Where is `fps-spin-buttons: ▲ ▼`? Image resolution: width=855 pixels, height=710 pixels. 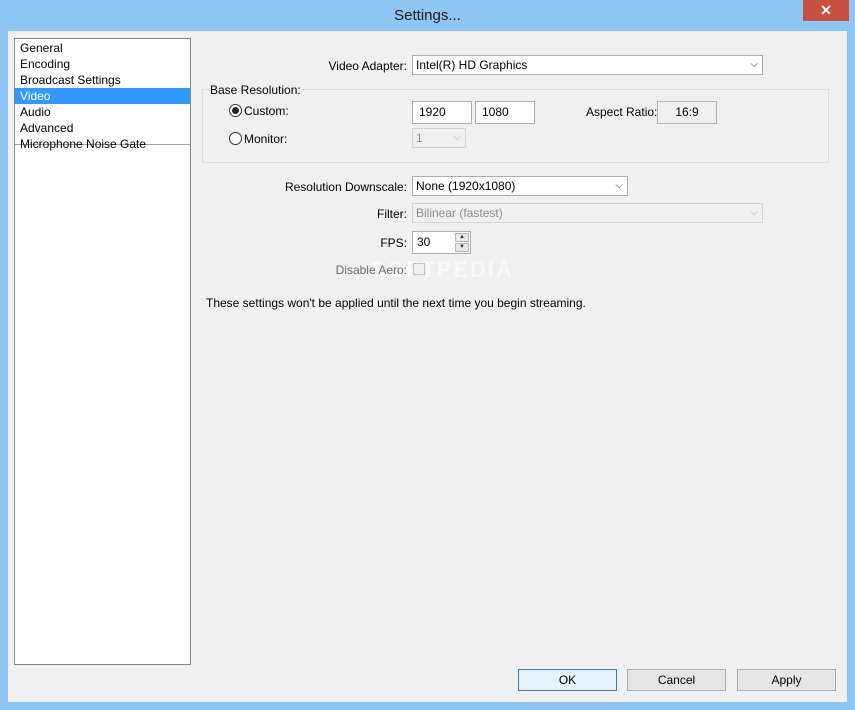 fps-spin-buttons: ▲ ▼ is located at coordinates (462, 242).